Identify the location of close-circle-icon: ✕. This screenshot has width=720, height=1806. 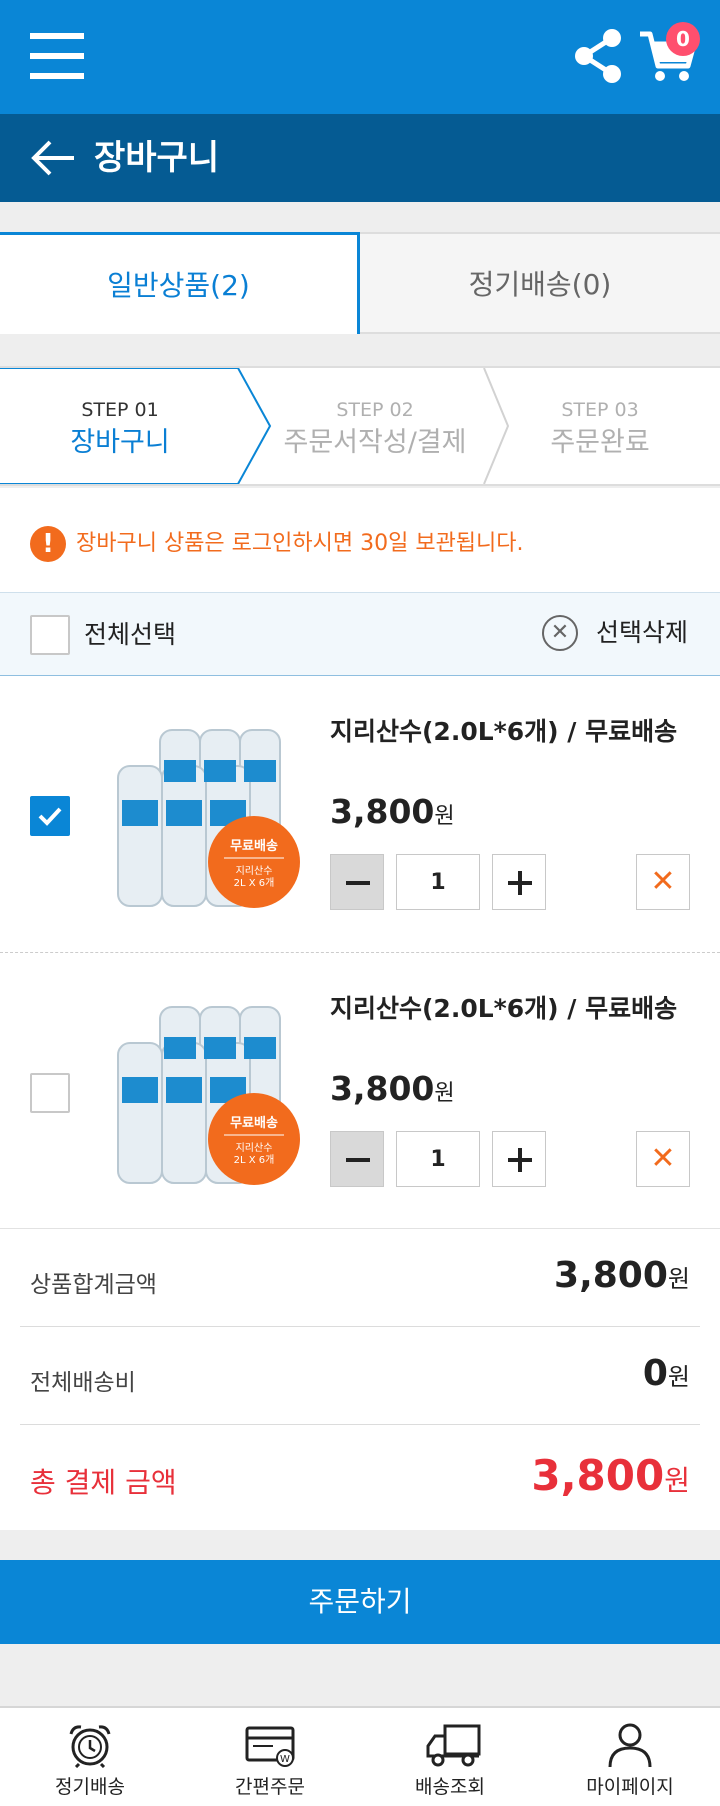
(560, 633).